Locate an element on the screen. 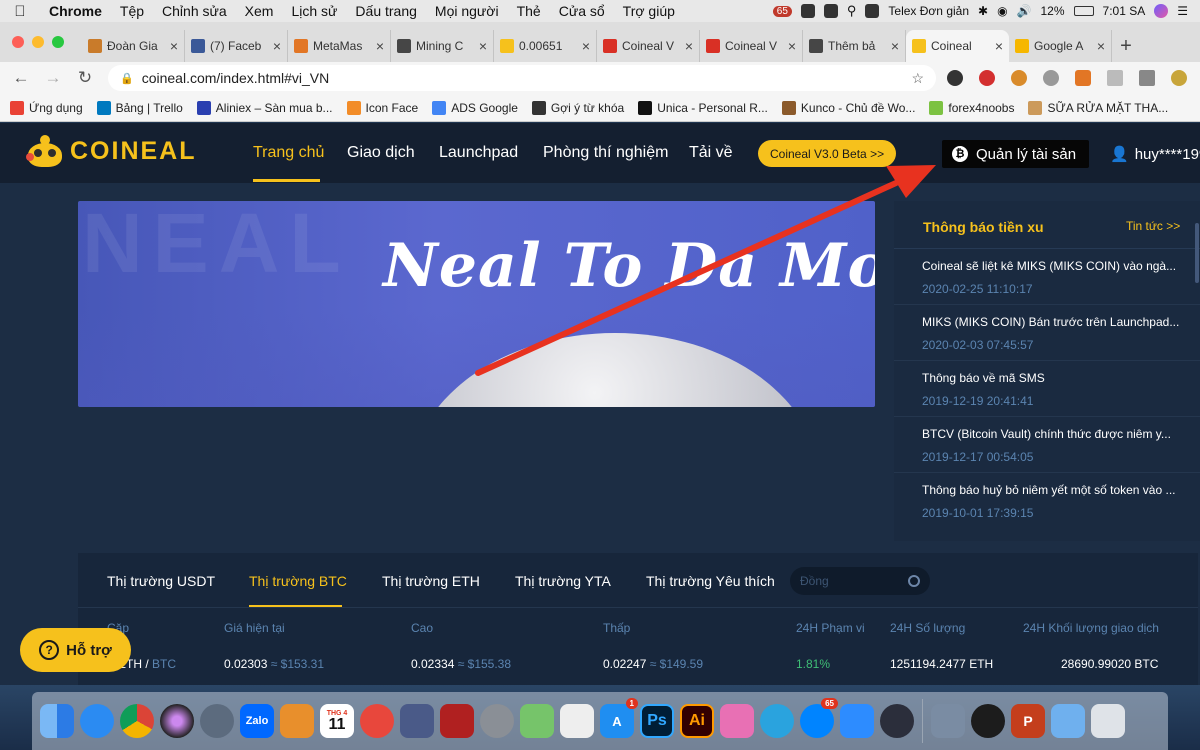 The width and height of the screenshot is (1200, 750). tab-market-eth: Thị trường ETH is located at coordinates (431, 581).